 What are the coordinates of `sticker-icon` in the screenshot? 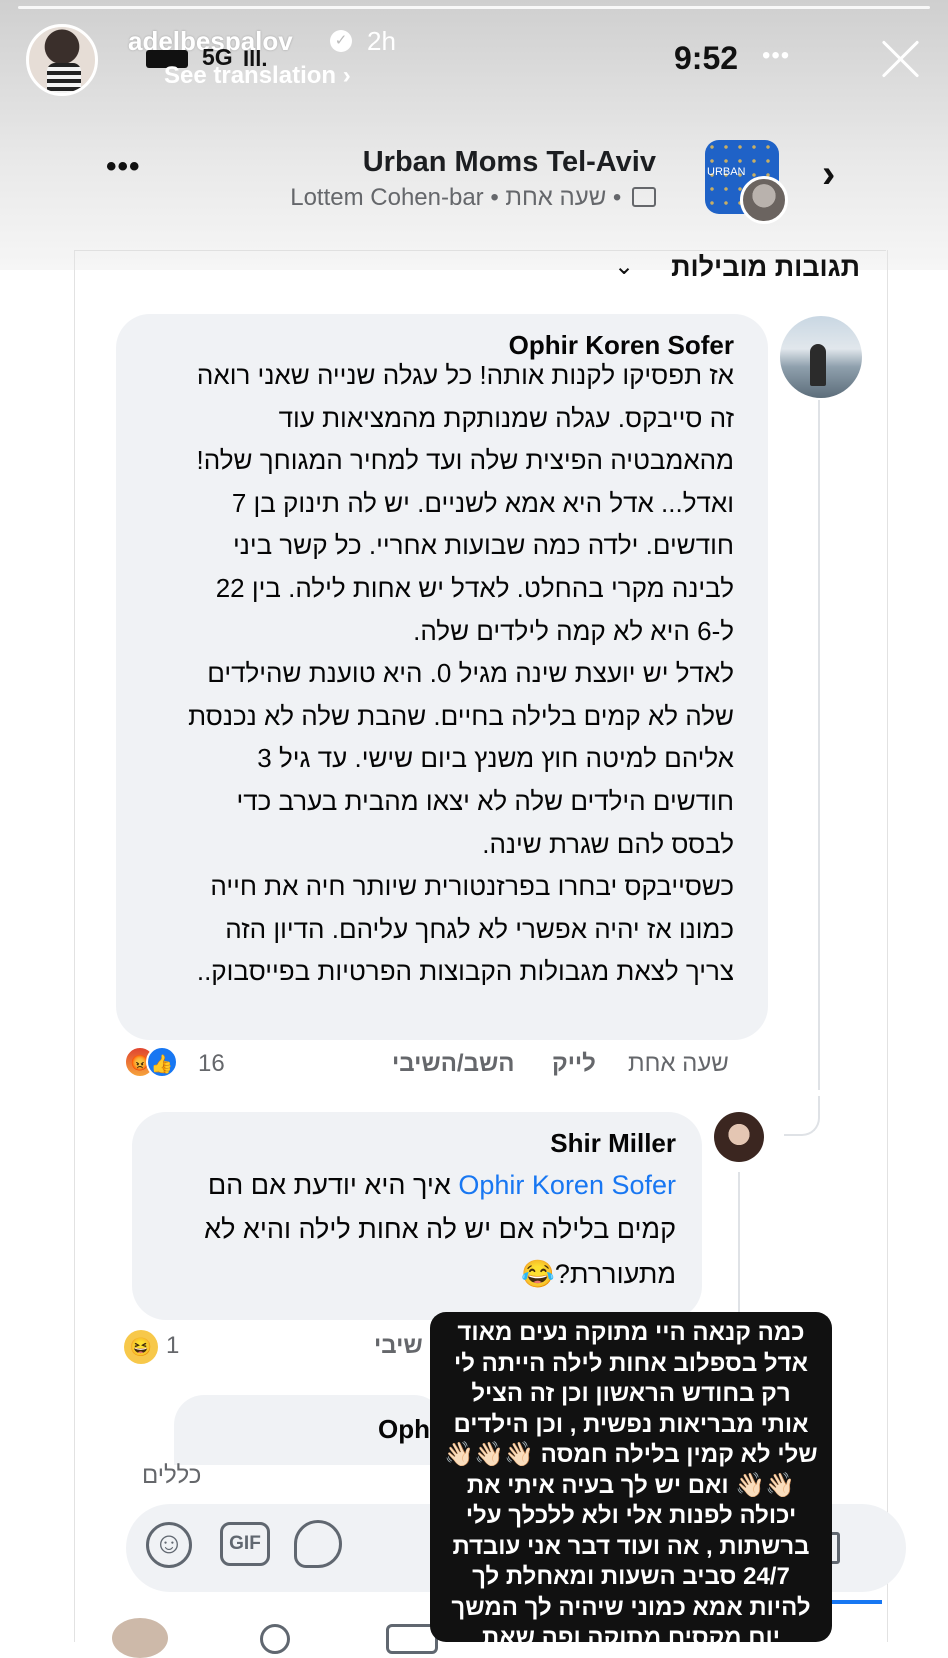 It's located at (318, 1544).